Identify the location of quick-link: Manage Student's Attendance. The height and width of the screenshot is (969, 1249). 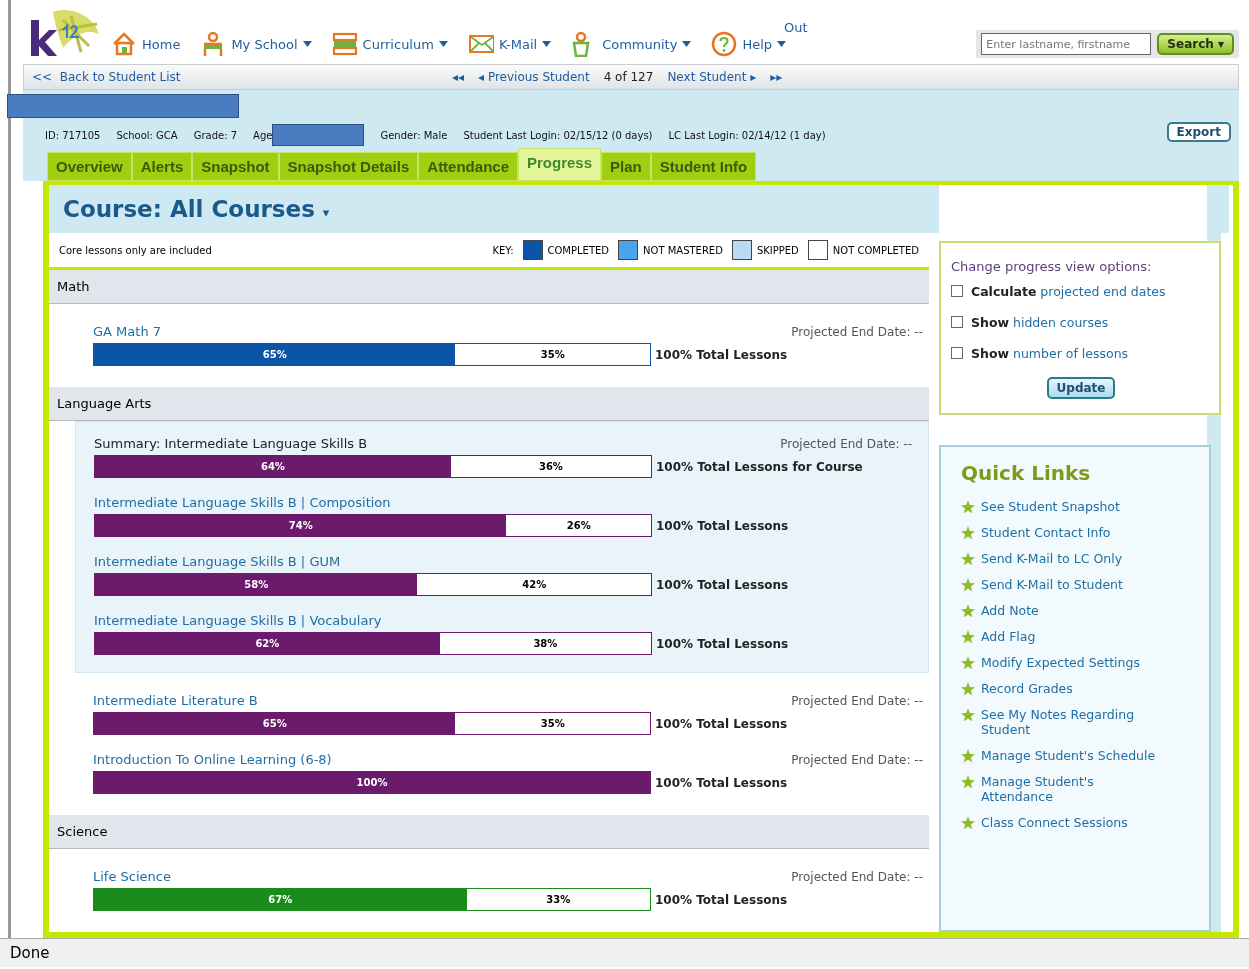
(1070, 789).